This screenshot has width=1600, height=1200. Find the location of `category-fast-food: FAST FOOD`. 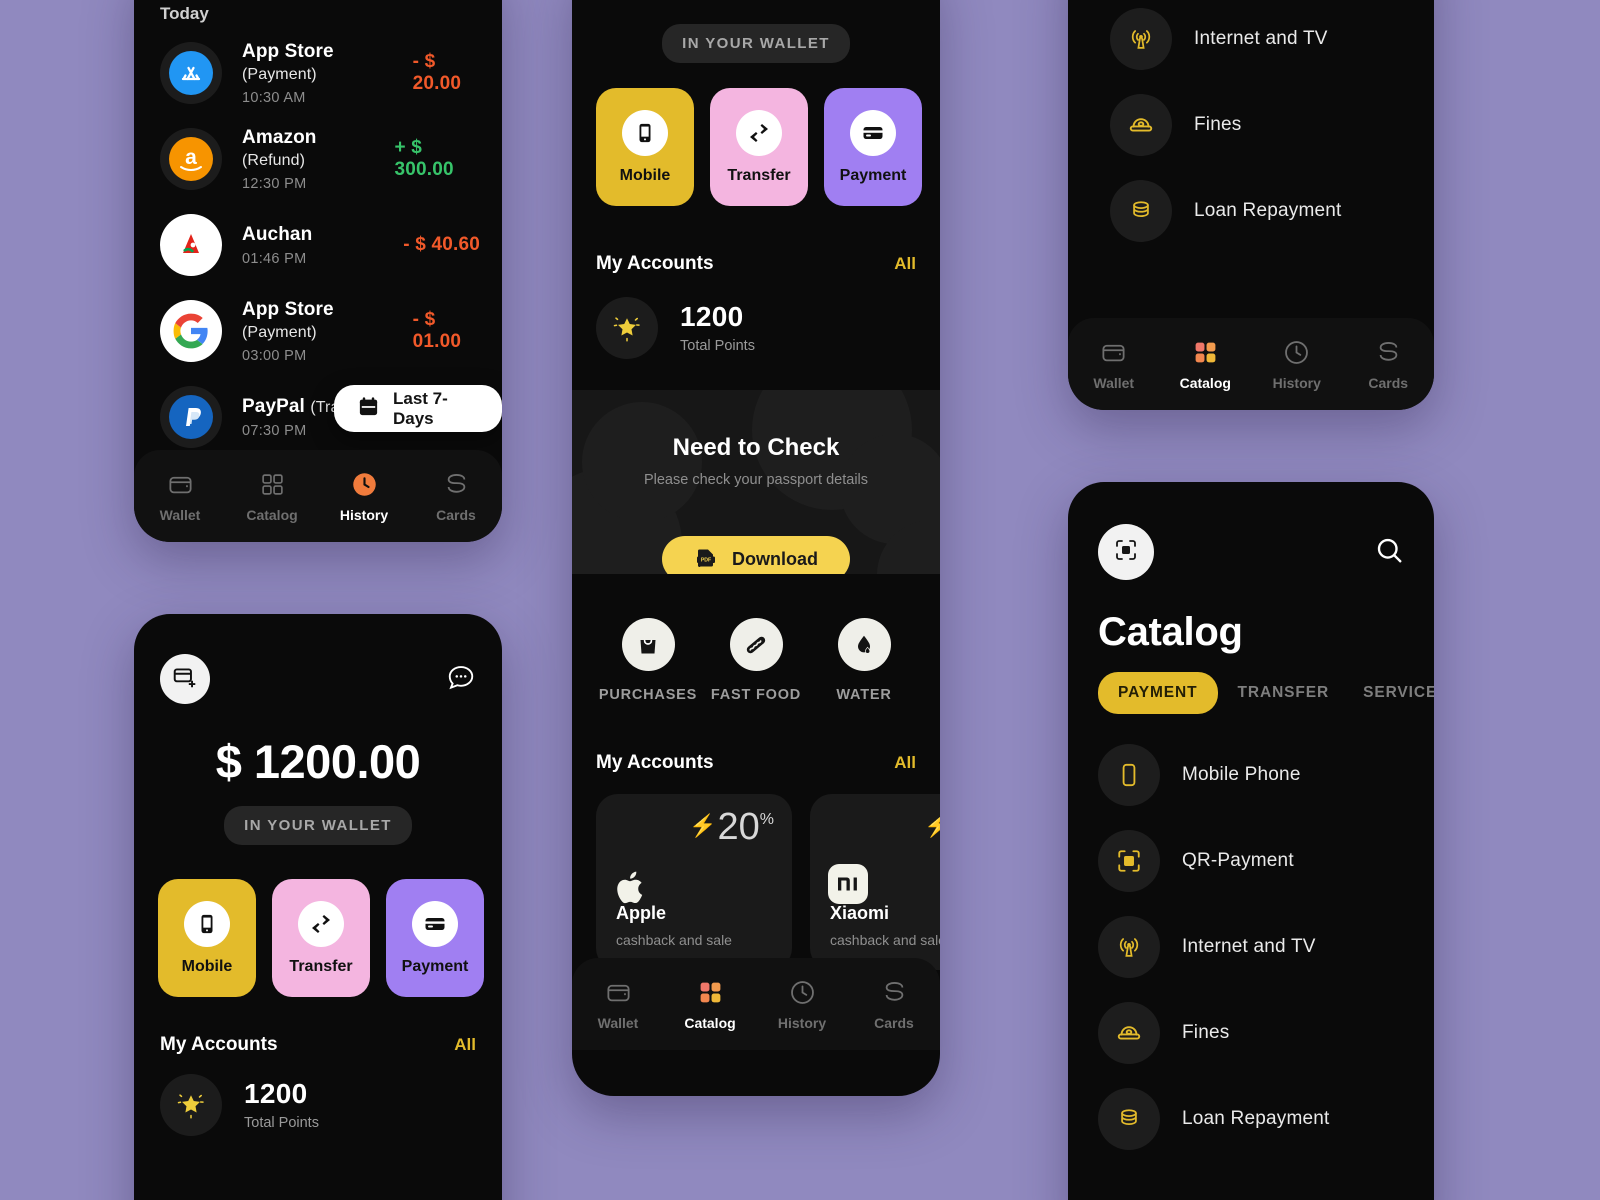

category-fast-food: FAST FOOD is located at coordinates (756, 660).